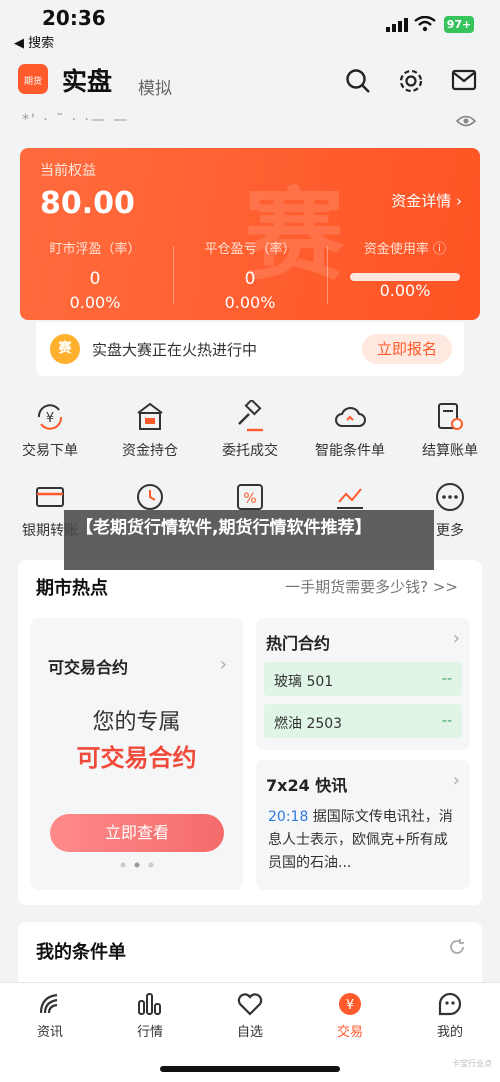 The height and width of the screenshot is (1082, 500). I want to click on yen-exchange-icon: ¥, so click(50, 417).